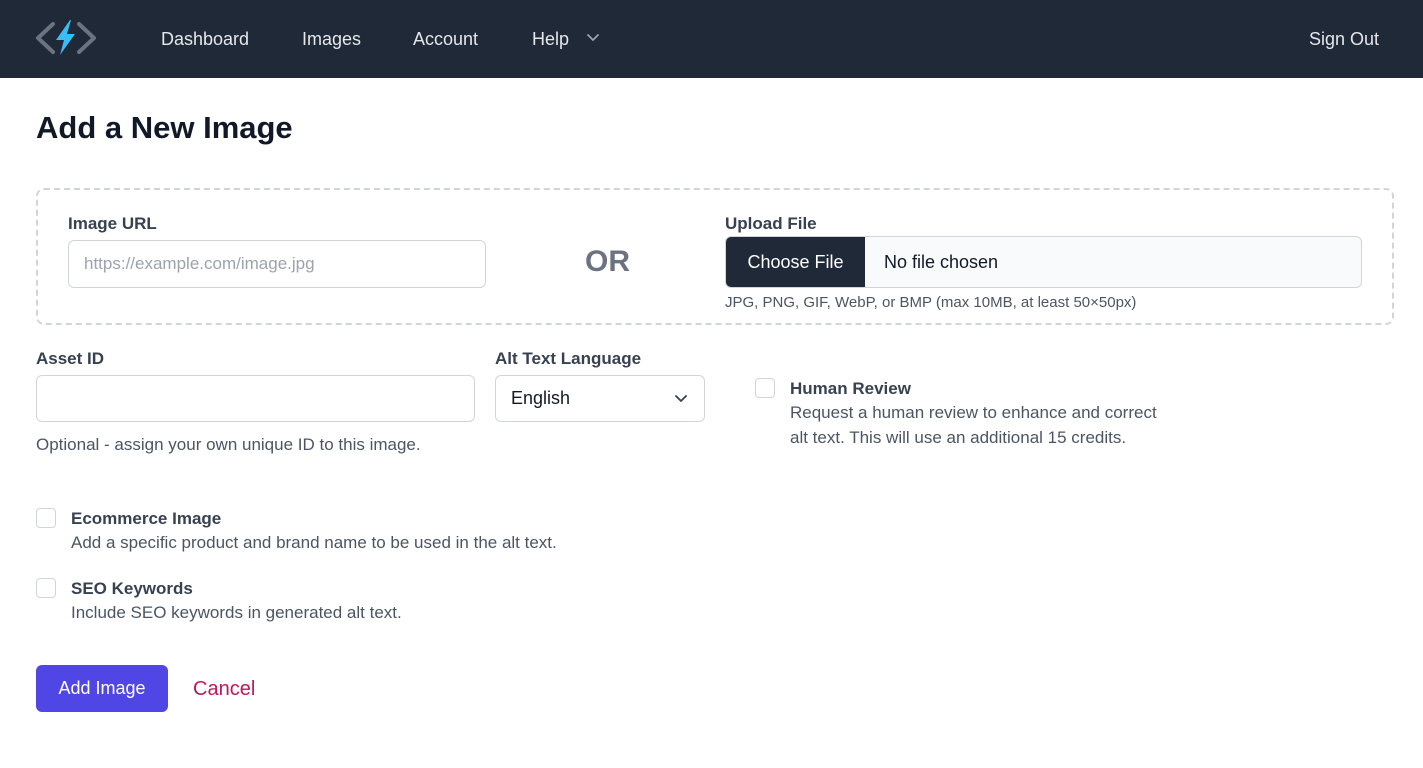  I want to click on asset-id-input, so click(255, 398).